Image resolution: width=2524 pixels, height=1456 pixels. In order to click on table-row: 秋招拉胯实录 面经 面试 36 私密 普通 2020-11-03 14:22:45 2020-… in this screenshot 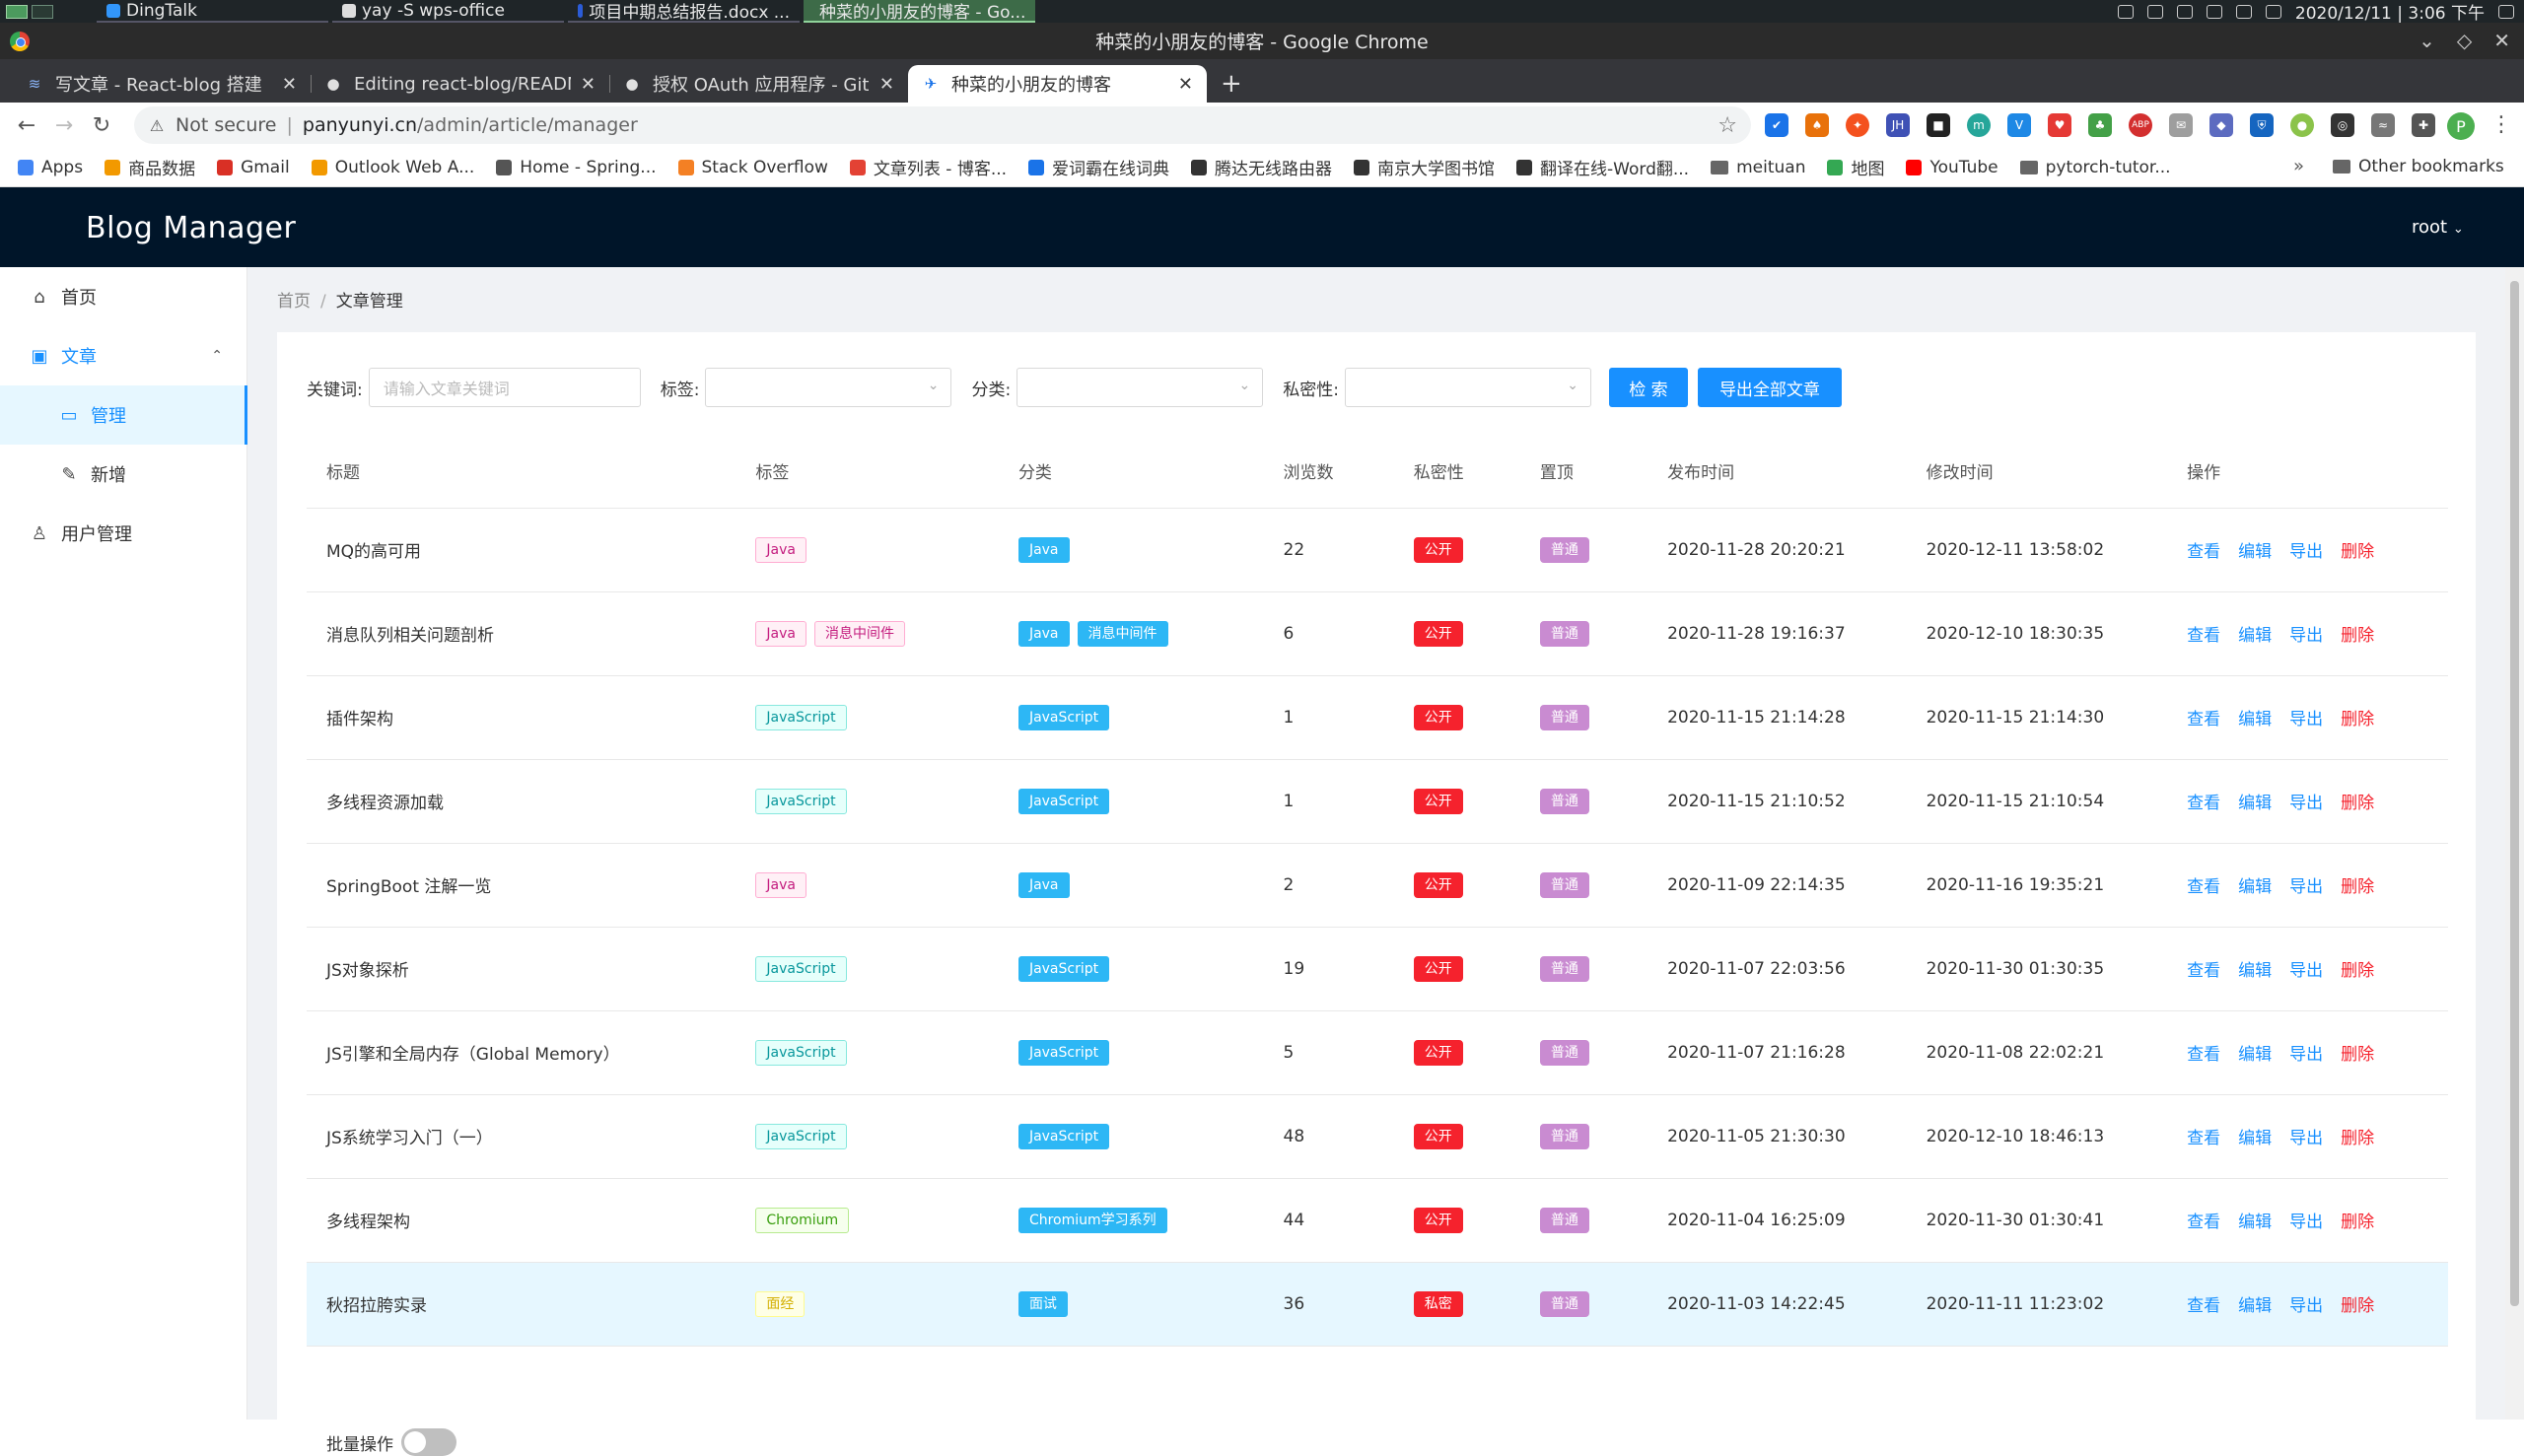, I will do `click(1377, 1304)`.